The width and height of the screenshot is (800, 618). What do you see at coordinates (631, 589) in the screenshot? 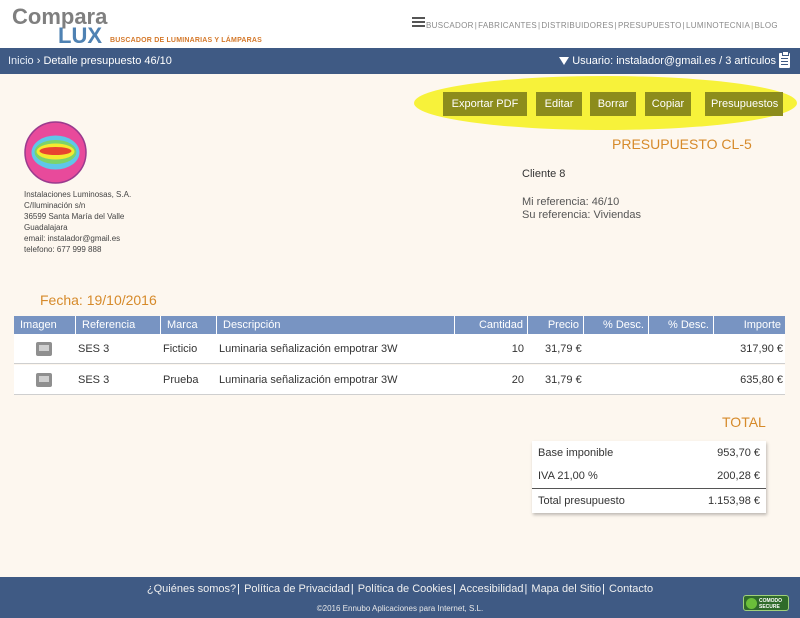
I see `footer-contact: Contacto` at bounding box center [631, 589].